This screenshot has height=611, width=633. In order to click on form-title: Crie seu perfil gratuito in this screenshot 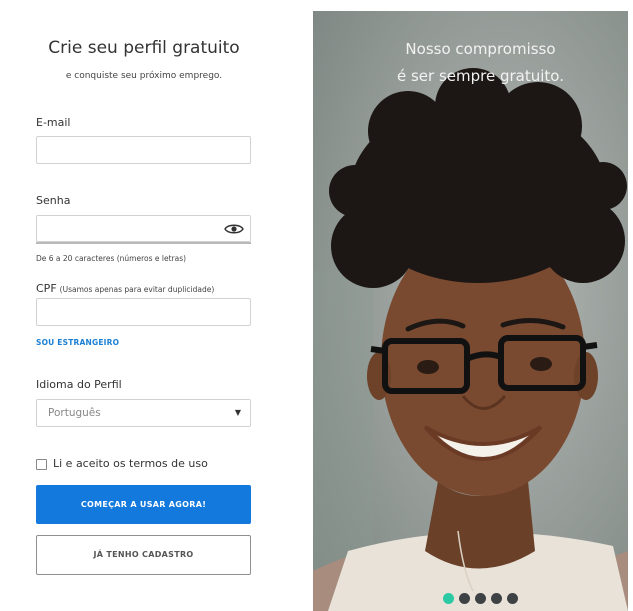, I will do `click(144, 48)`.